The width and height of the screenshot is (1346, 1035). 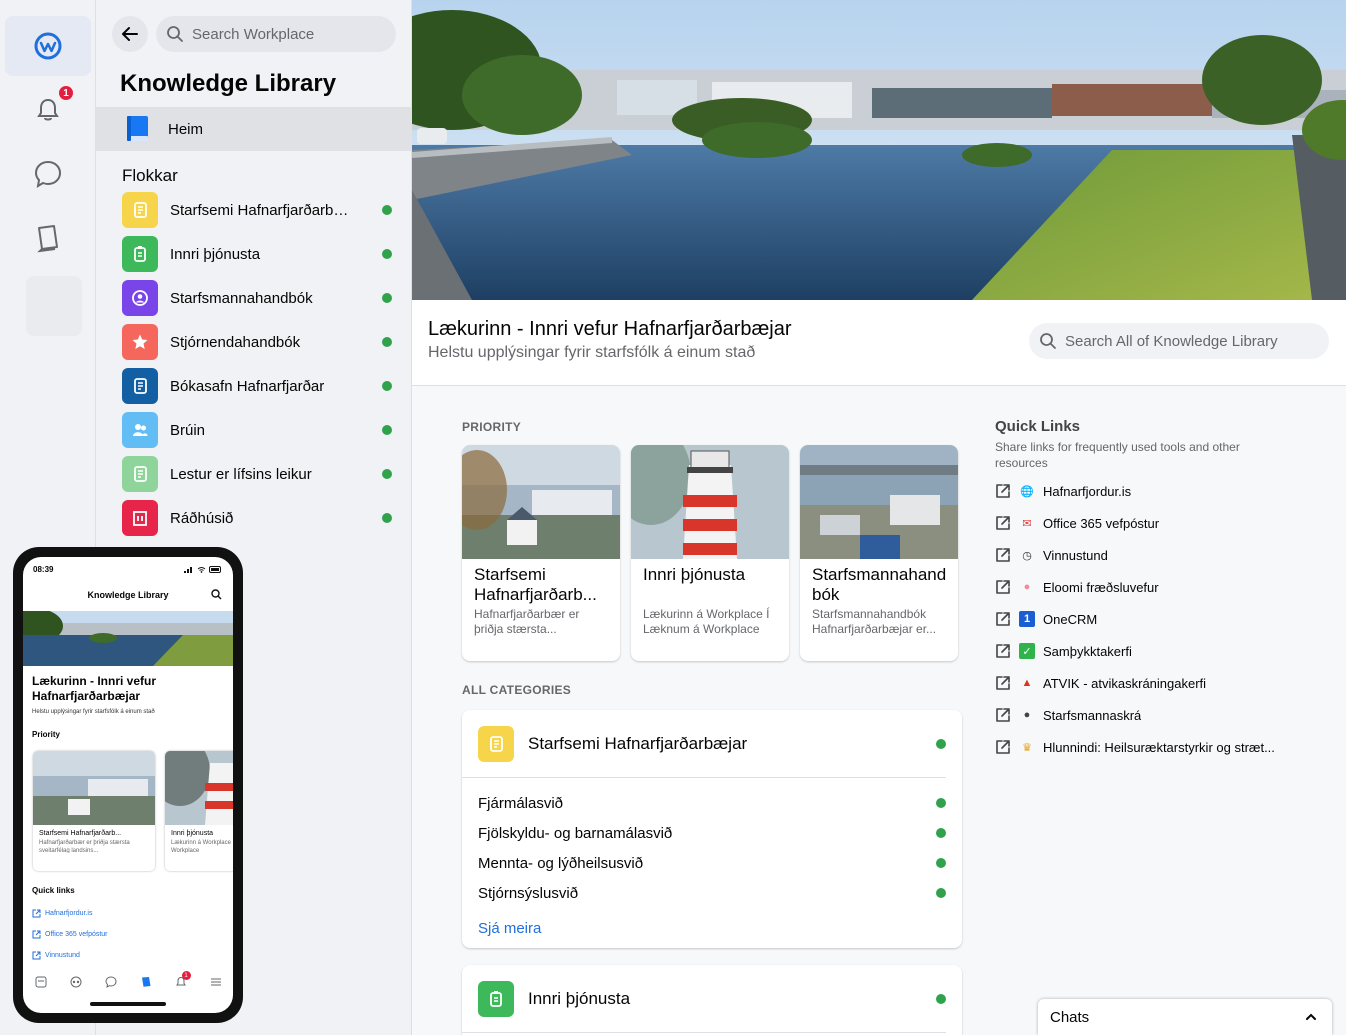 I want to click on workplace-search, so click(x=276, y=34).